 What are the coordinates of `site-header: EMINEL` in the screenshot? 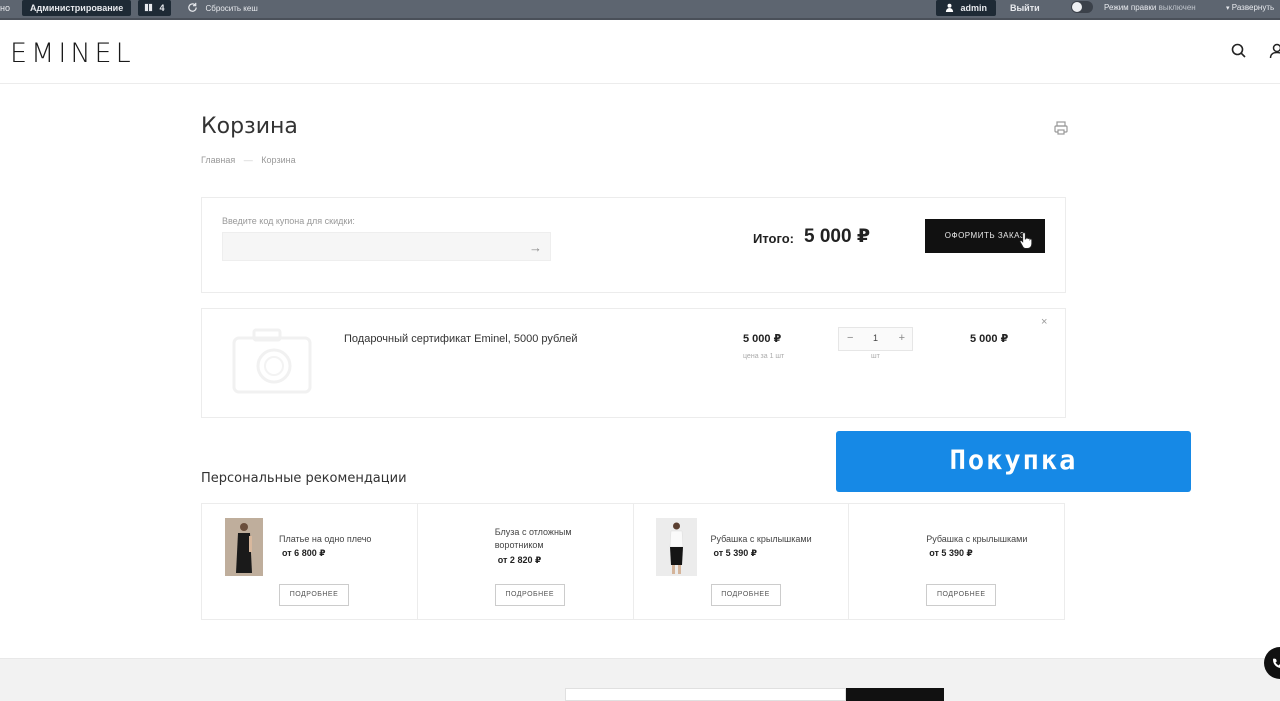 It's located at (640, 53).